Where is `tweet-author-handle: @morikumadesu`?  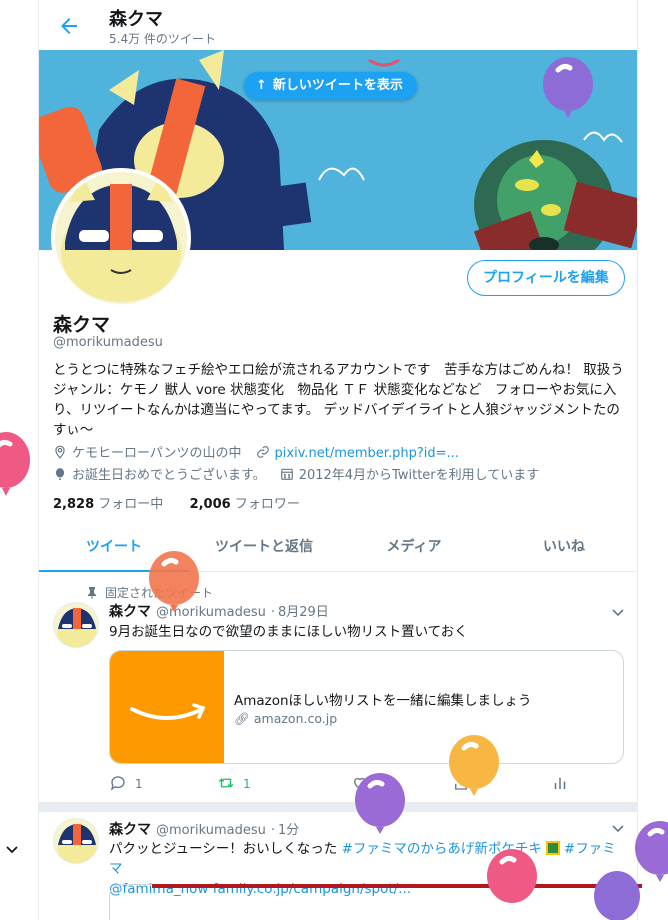
tweet-author-handle: @morikumadesu is located at coordinates (211, 830).